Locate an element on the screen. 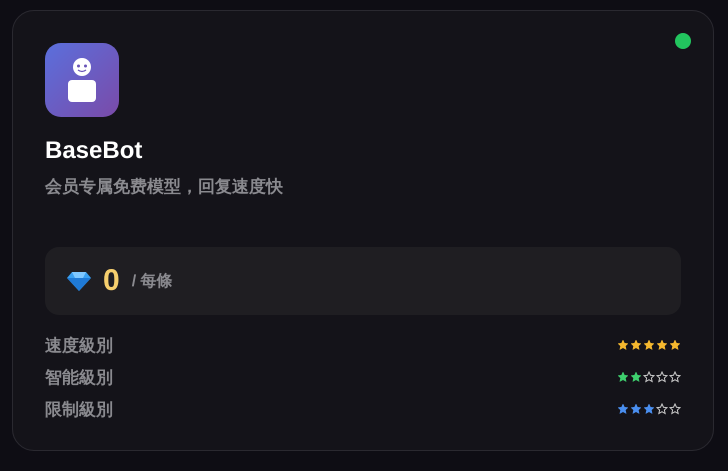  bot-description: 会员专属免费模型，回复速度快 is located at coordinates (164, 187).